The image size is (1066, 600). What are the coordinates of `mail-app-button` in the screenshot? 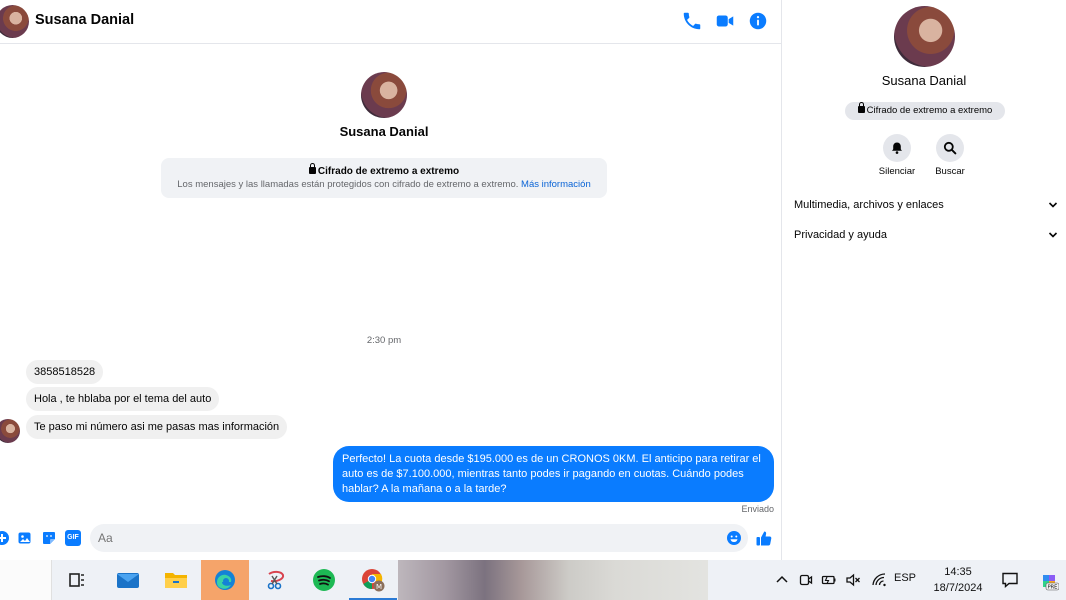 It's located at (128, 580).